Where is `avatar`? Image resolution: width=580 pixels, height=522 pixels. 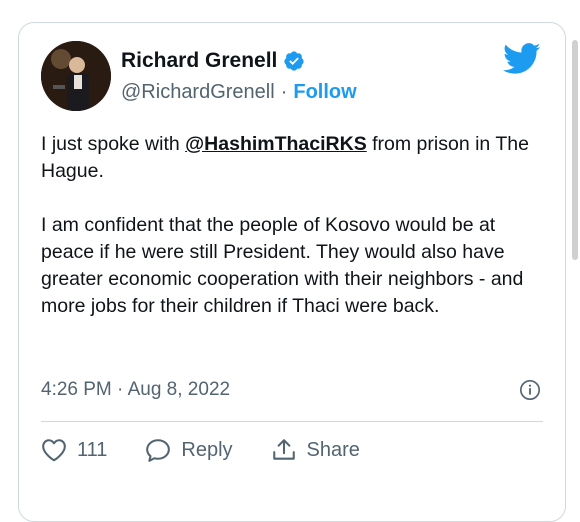 avatar is located at coordinates (76, 76).